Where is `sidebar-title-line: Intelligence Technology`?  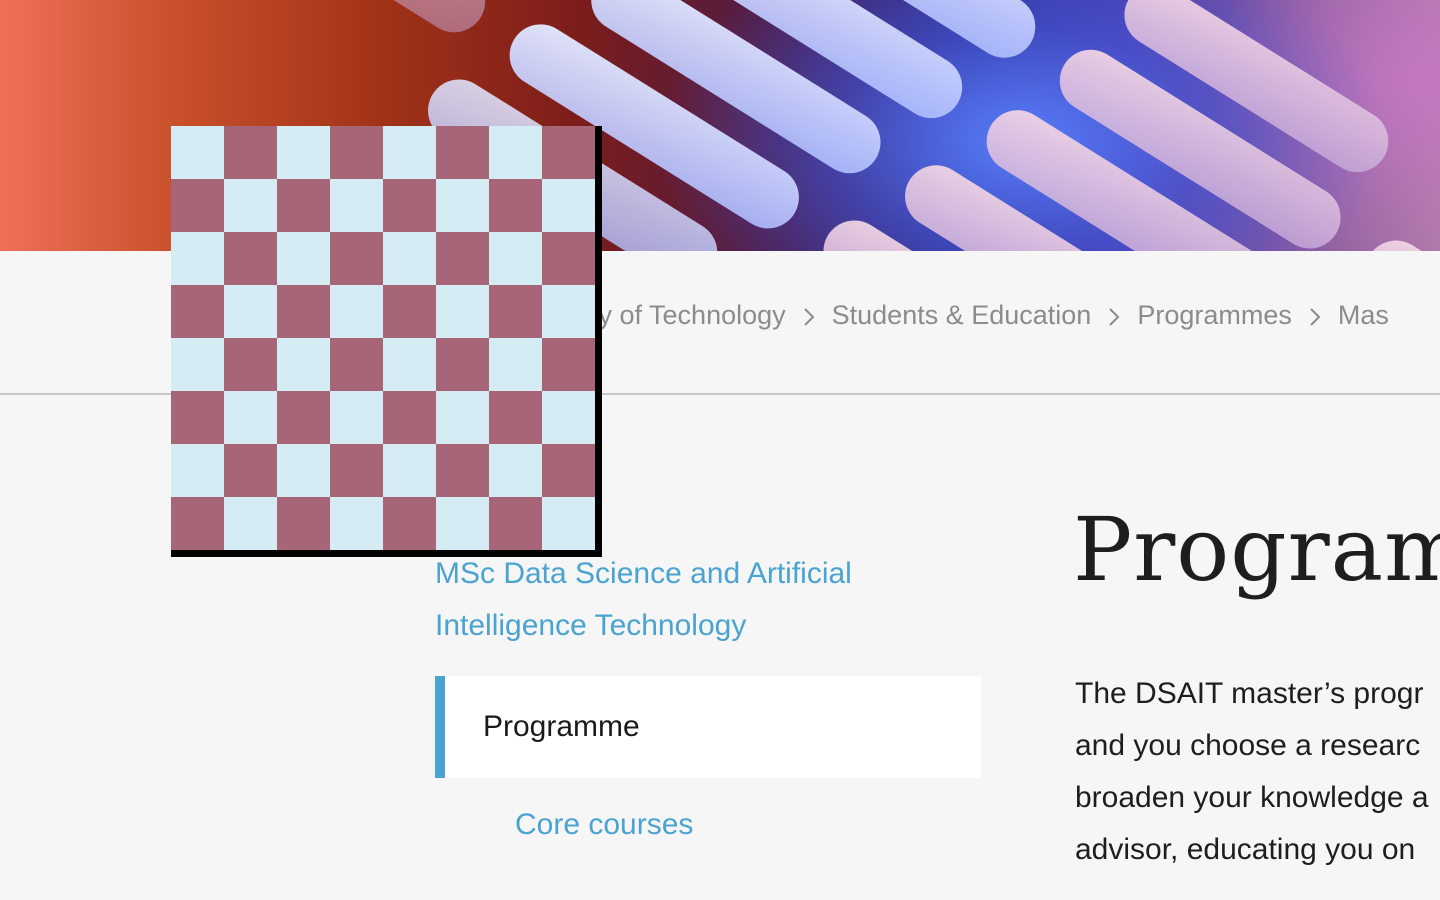
sidebar-title-line: Intelligence Technology is located at coordinates (591, 625).